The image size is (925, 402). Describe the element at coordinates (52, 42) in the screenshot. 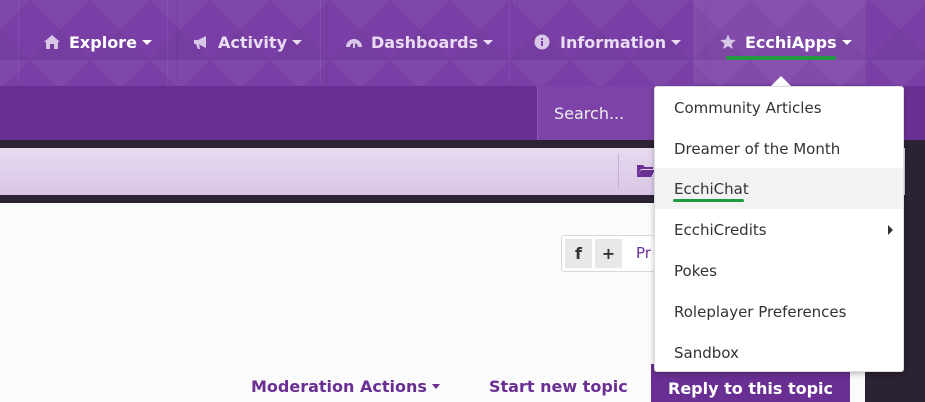

I see `home-icon` at that location.